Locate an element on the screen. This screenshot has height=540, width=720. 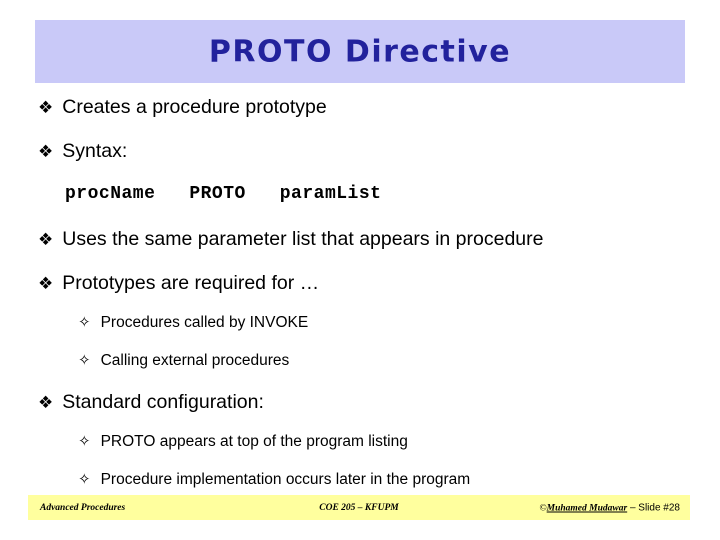
bullet-item-syntax: ❖ Syntax: is located at coordinates (82, 151).